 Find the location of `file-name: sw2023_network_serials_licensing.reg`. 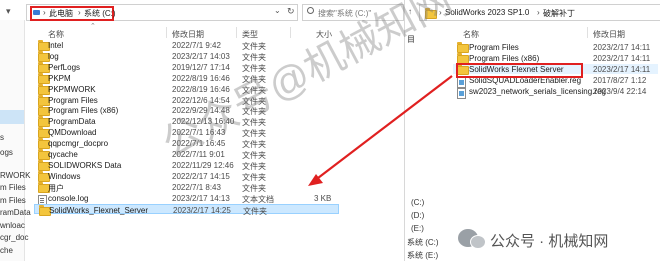

file-name: sw2023_network_serials_licensing.reg is located at coordinates (537, 91).